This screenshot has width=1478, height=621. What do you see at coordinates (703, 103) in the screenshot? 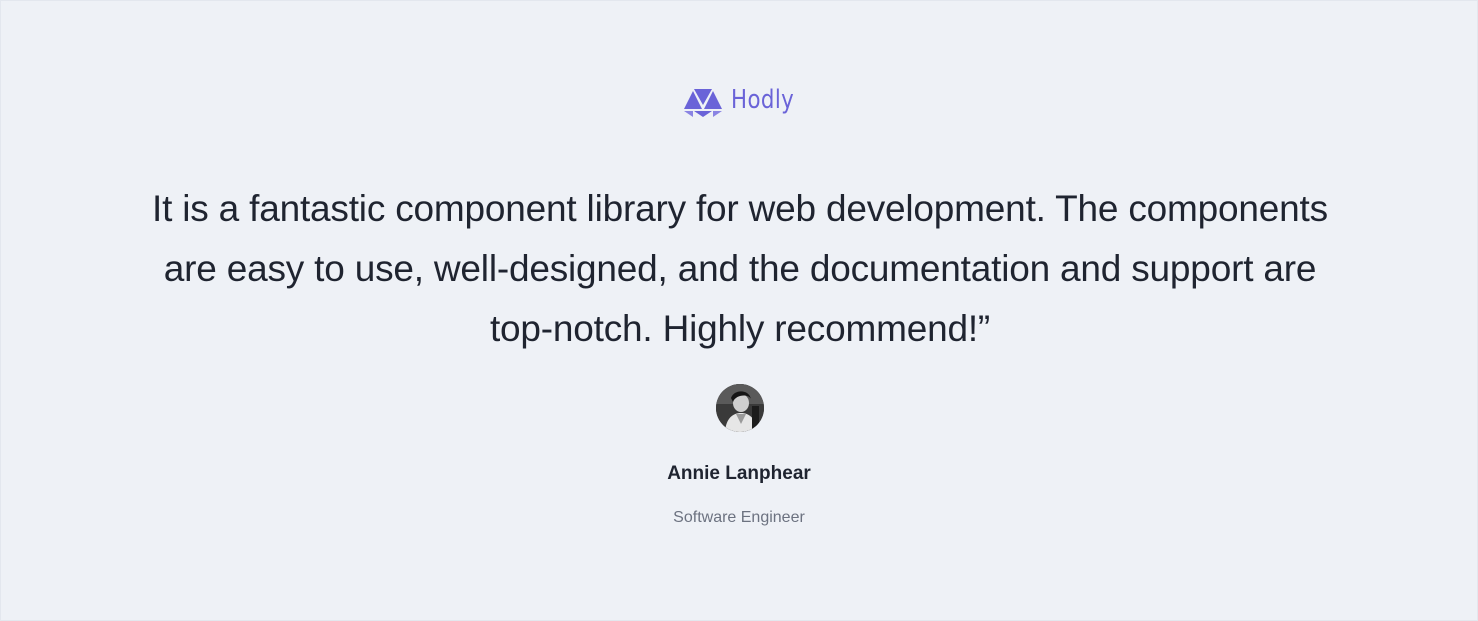
I see `triangle-mosaic-icon` at bounding box center [703, 103].